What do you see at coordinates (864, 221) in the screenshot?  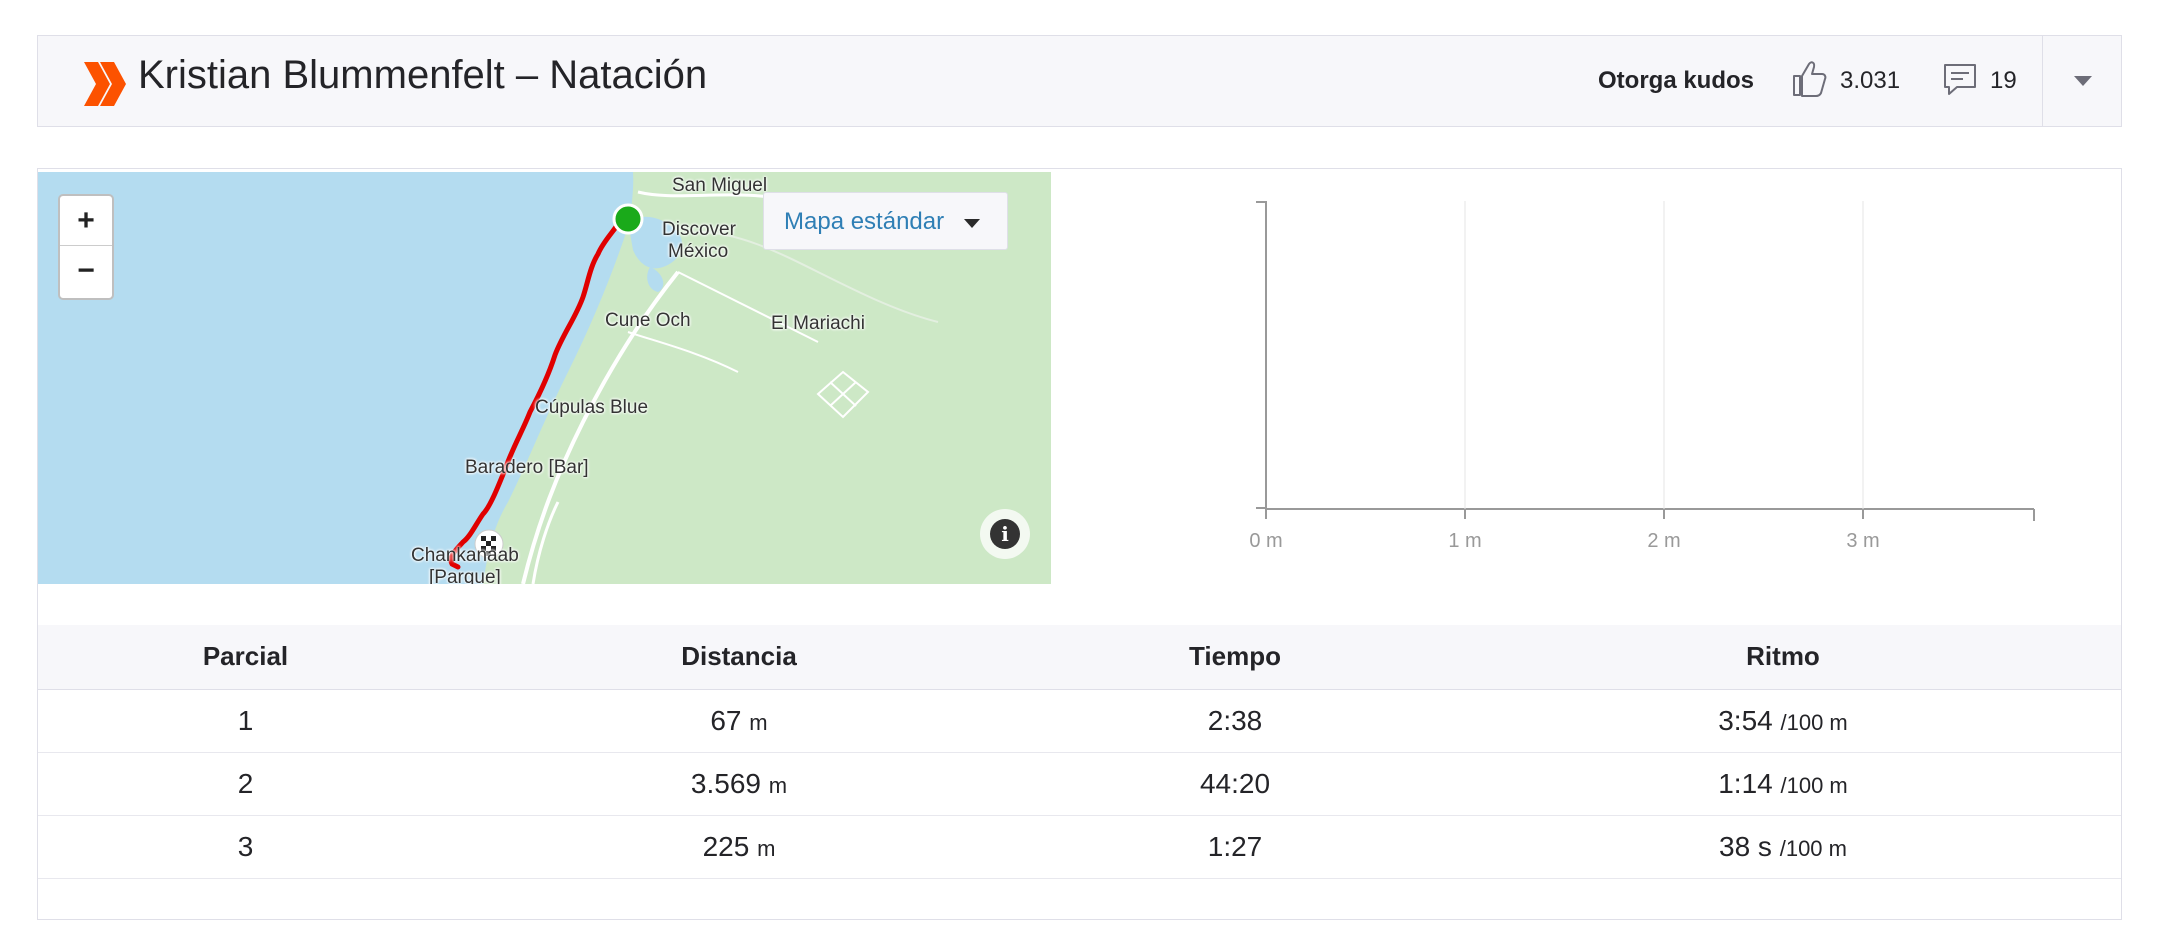 I see `map-style-label: Mapa estándar` at bounding box center [864, 221].